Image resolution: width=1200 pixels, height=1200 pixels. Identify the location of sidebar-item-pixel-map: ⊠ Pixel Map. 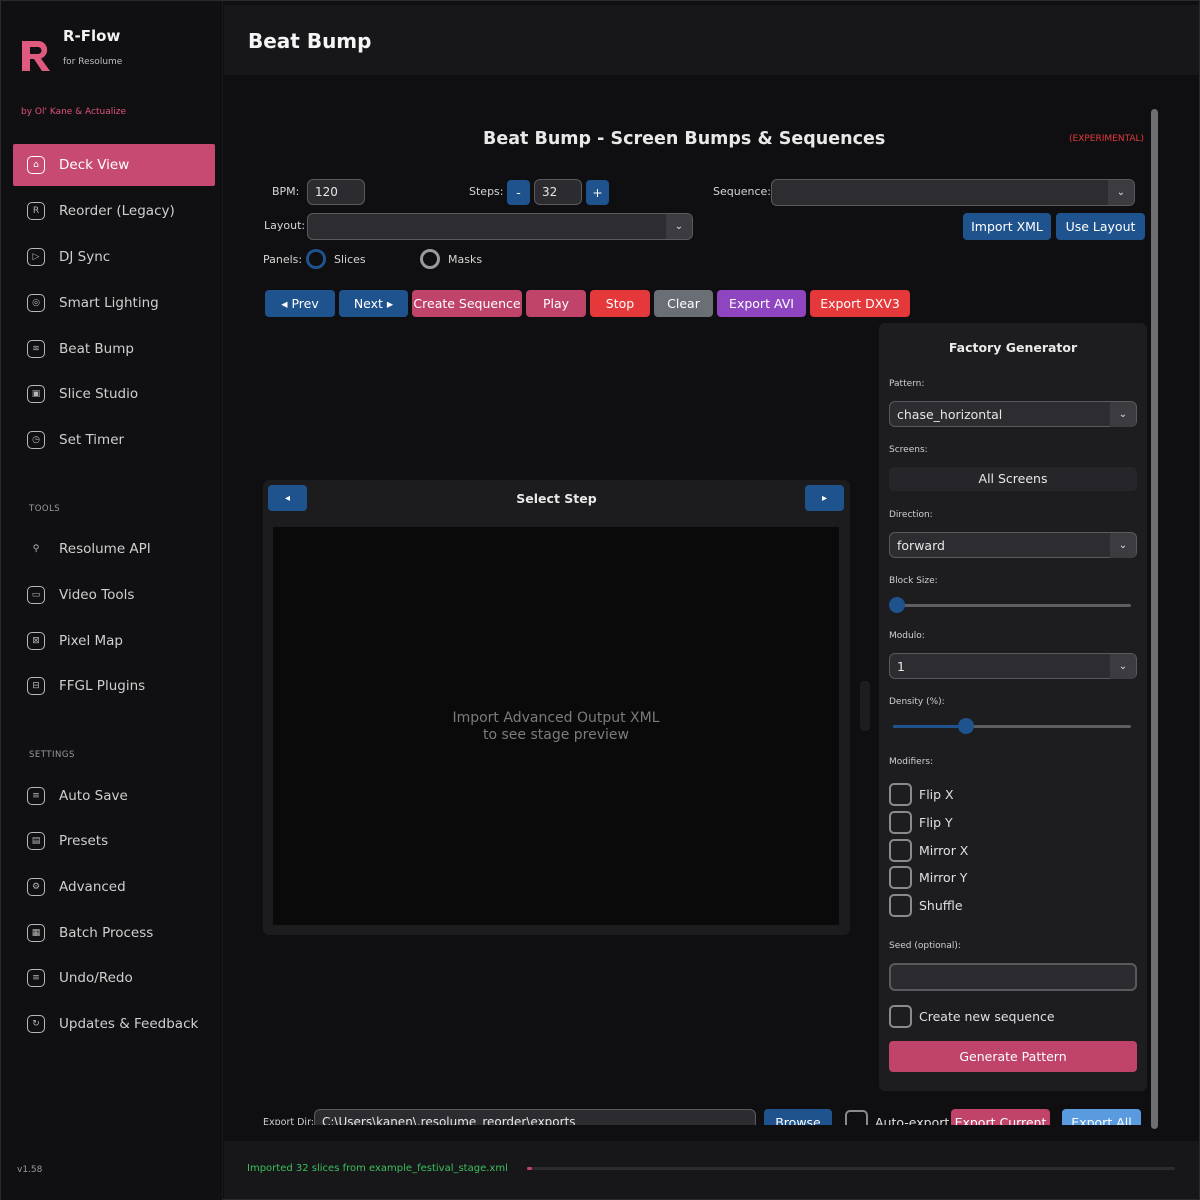
(114, 641).